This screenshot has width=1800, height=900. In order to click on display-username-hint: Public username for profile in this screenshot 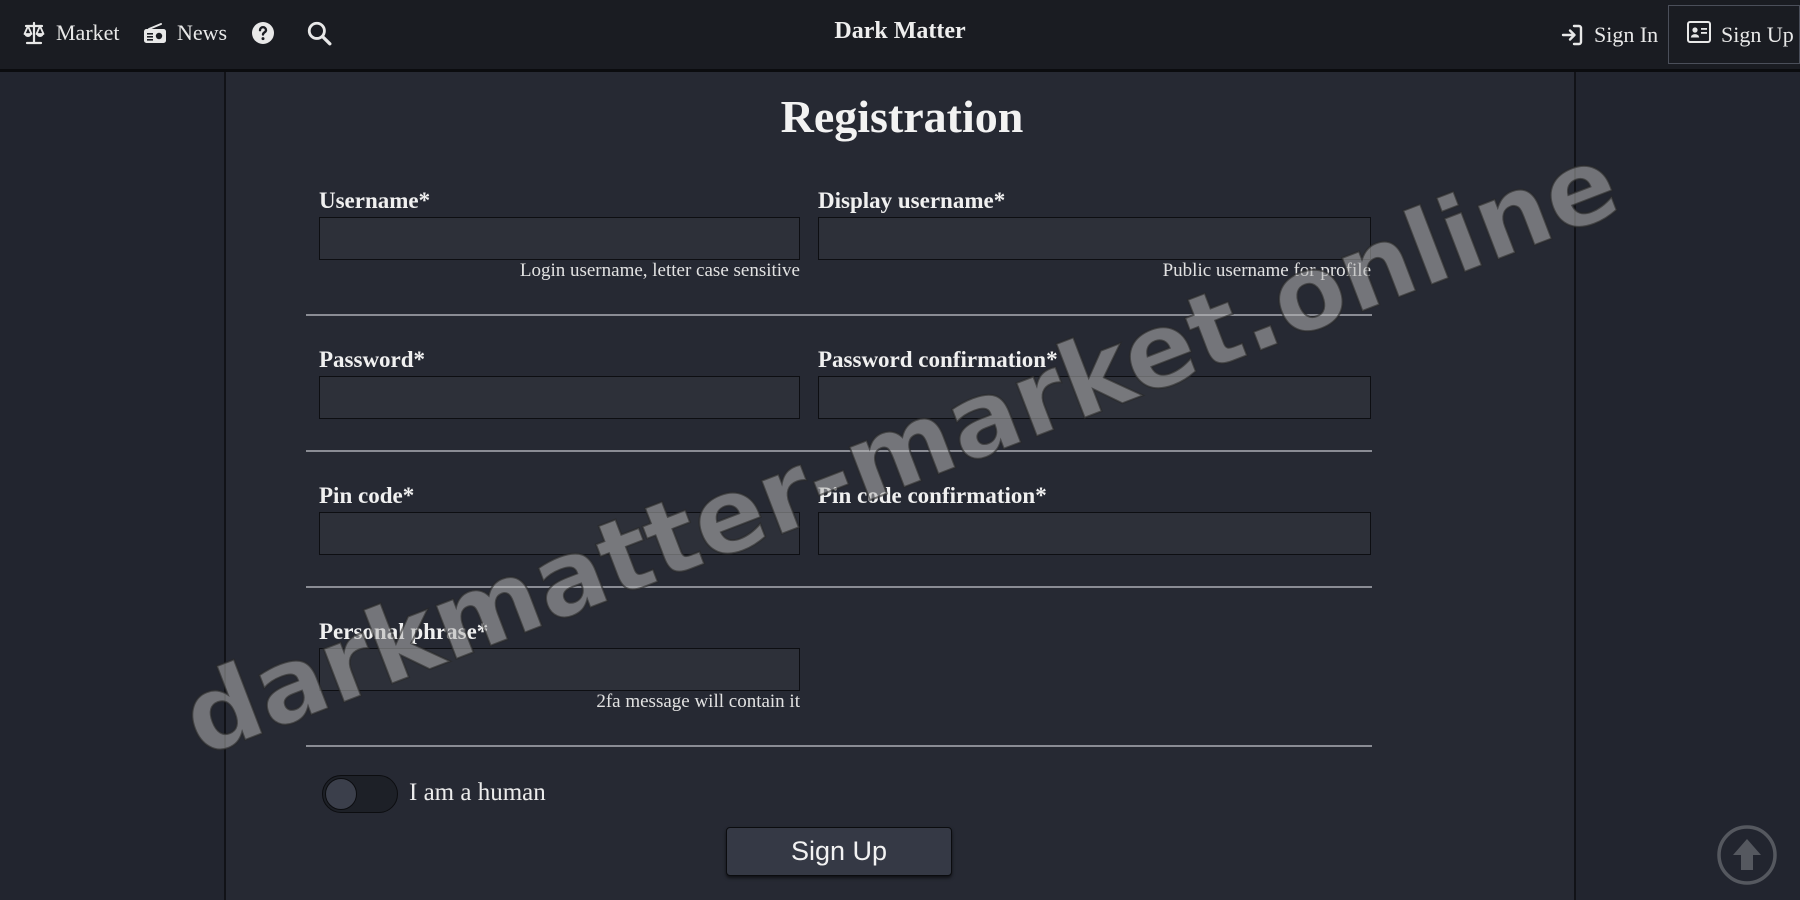, I will do `click(1266, 270)`.